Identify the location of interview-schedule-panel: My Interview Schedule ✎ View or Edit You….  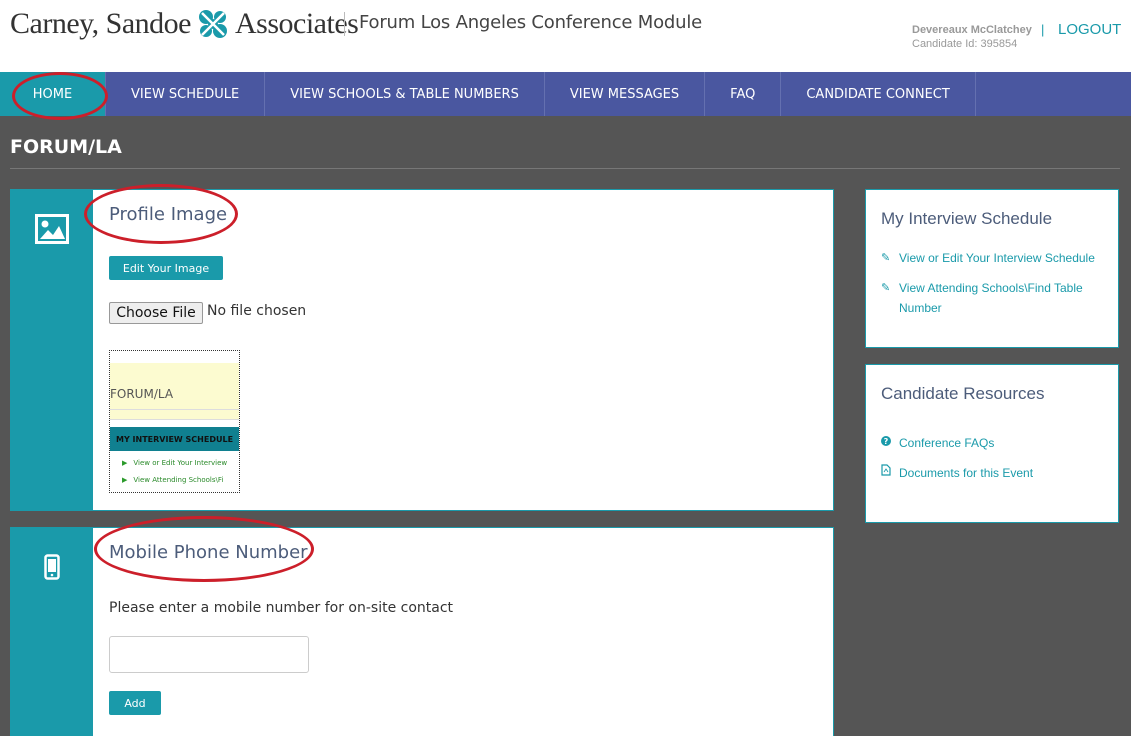
(992, 268).